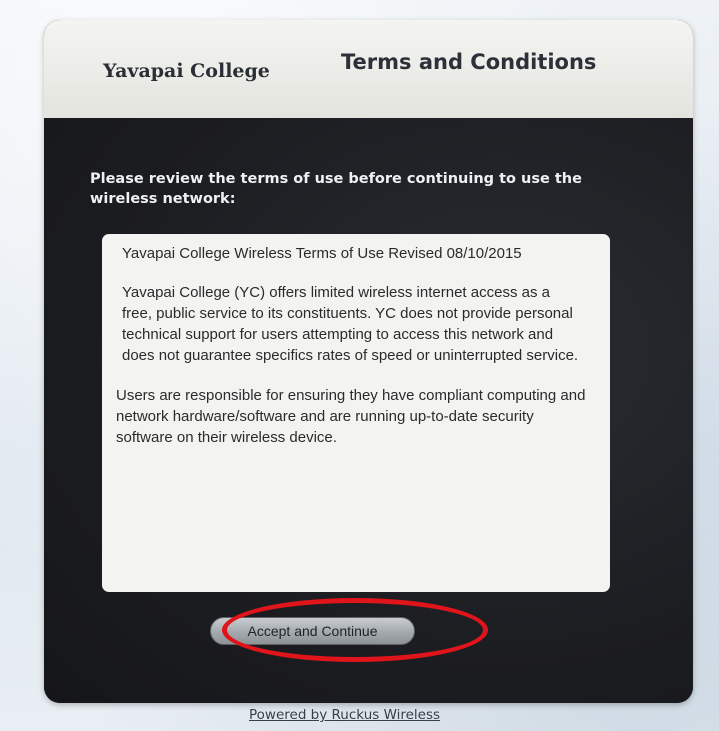 This screenshot has width=719, height=731. Describe the element at coordinates (344, 715) in the screenshot. I see `powered-by-link: Powered by Ruckus Wireless` at that location.